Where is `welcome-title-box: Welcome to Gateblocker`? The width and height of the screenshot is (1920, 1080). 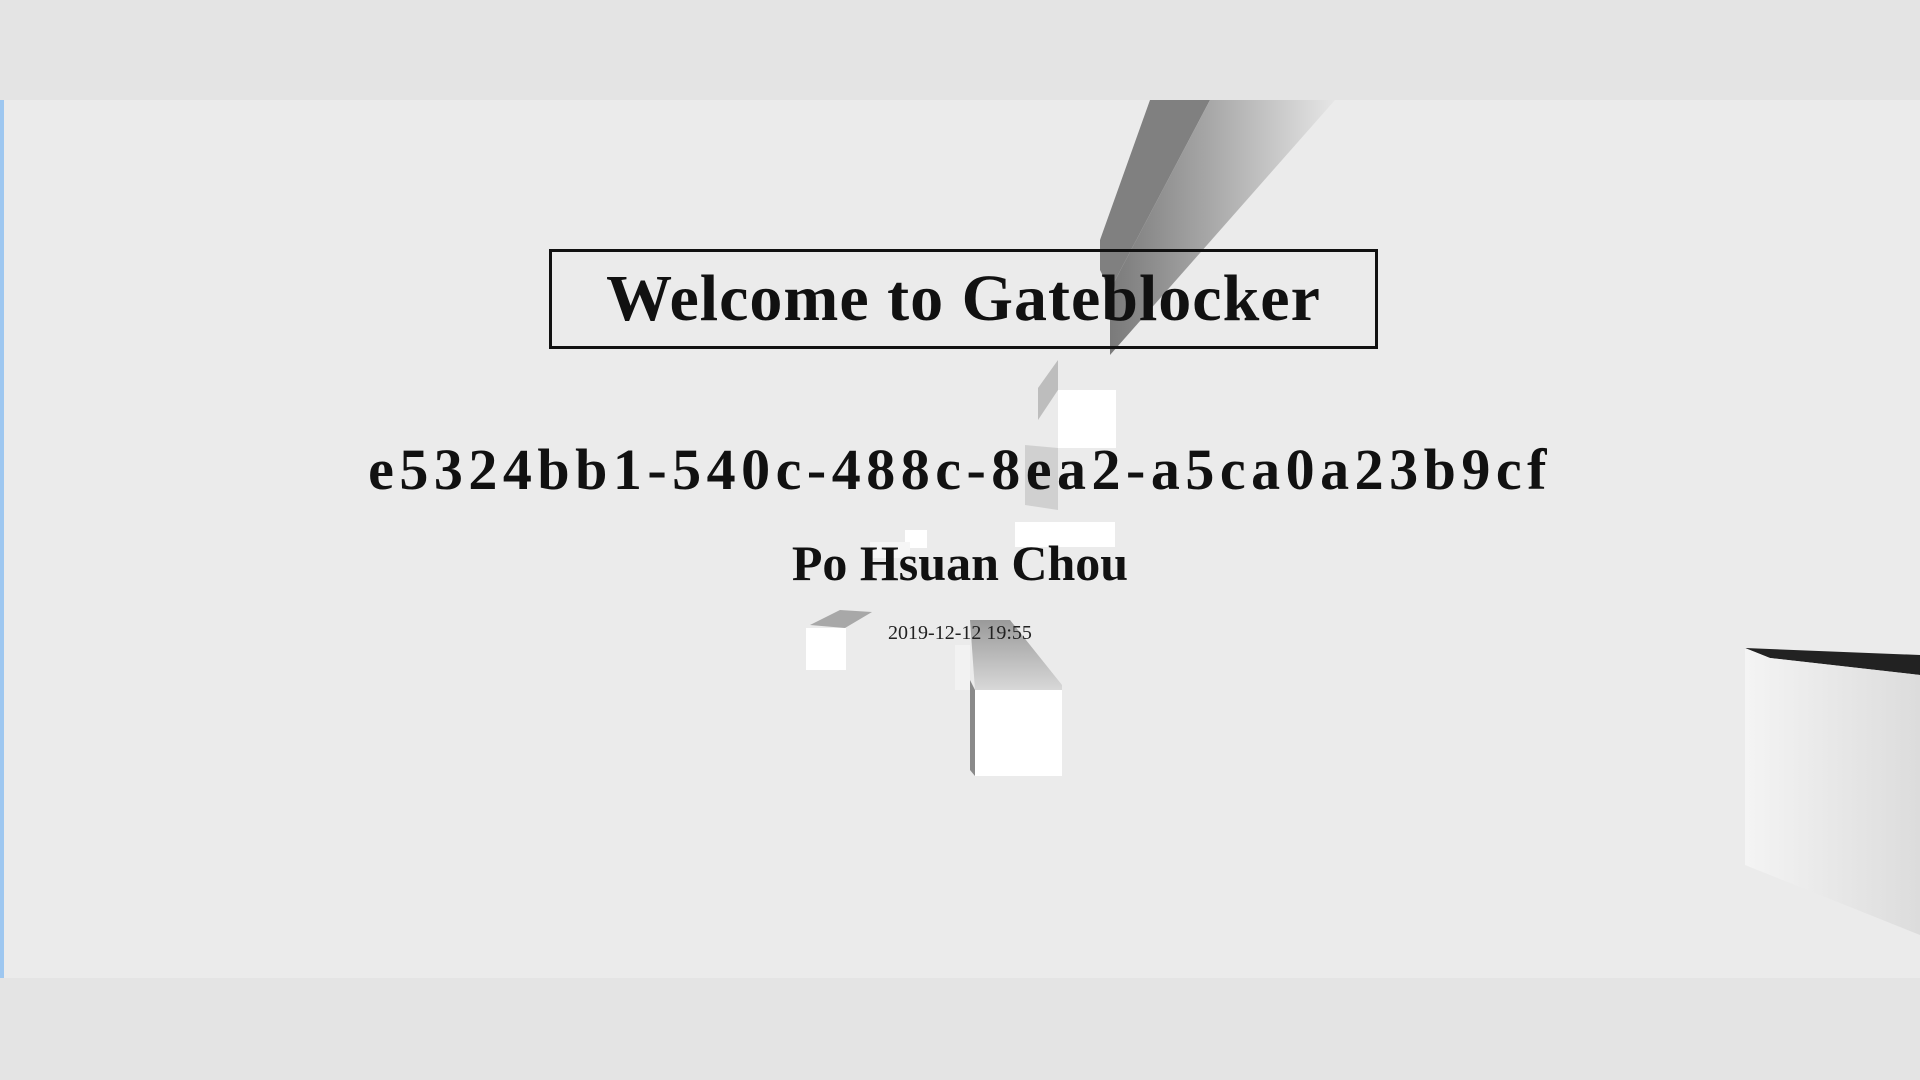 welcome-title-box: Welcome to Gateblocker is located at coordinates (963, 299).